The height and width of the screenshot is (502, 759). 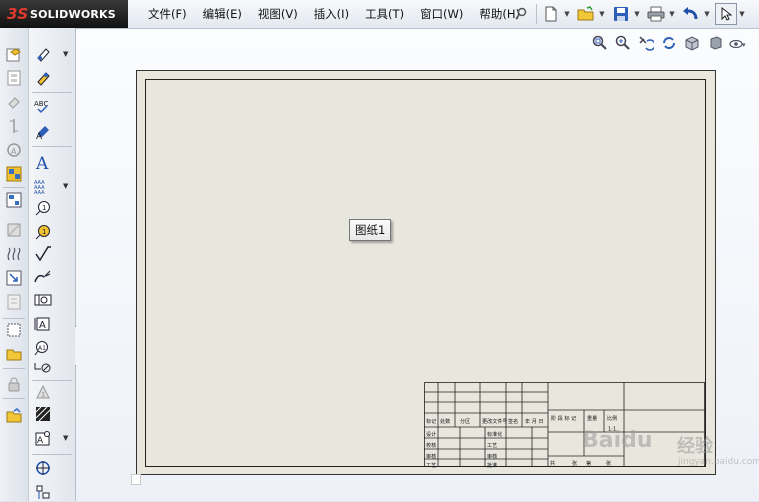 I want to click on sheet-drag-handle, so click(x=136, y=479).